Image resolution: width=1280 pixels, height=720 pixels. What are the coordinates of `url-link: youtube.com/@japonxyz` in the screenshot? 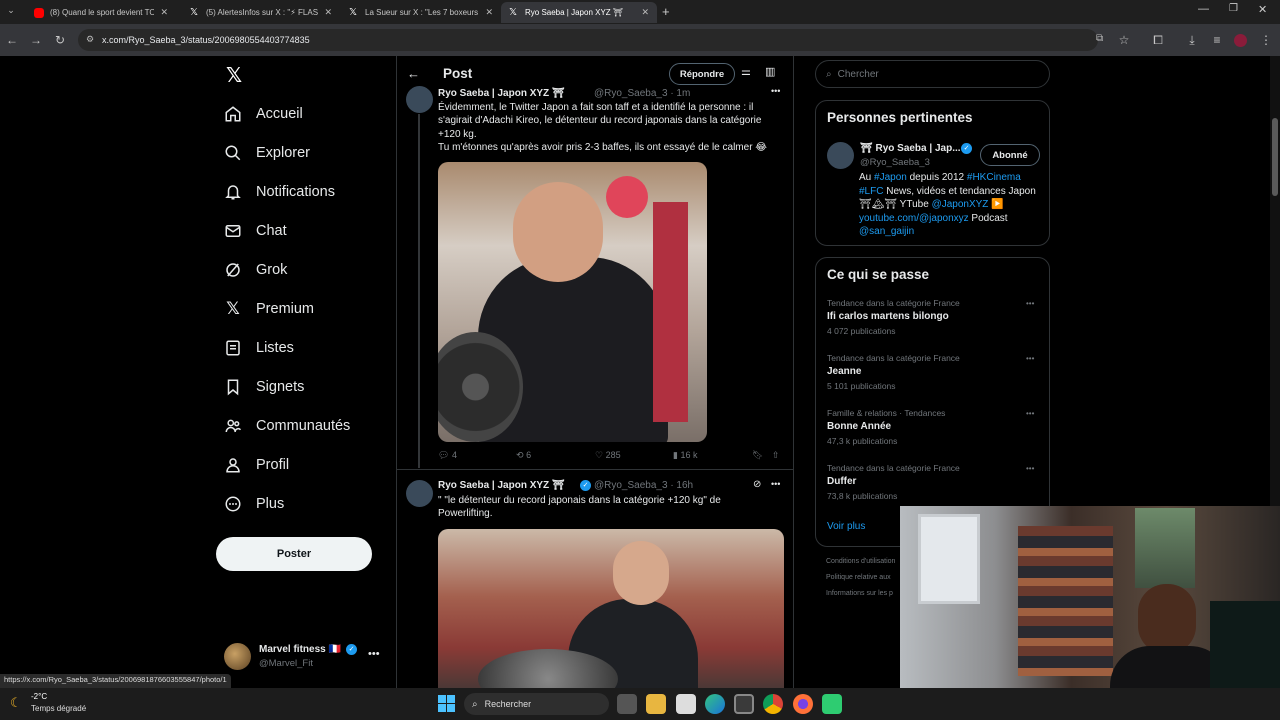 It's located at (914, 218).